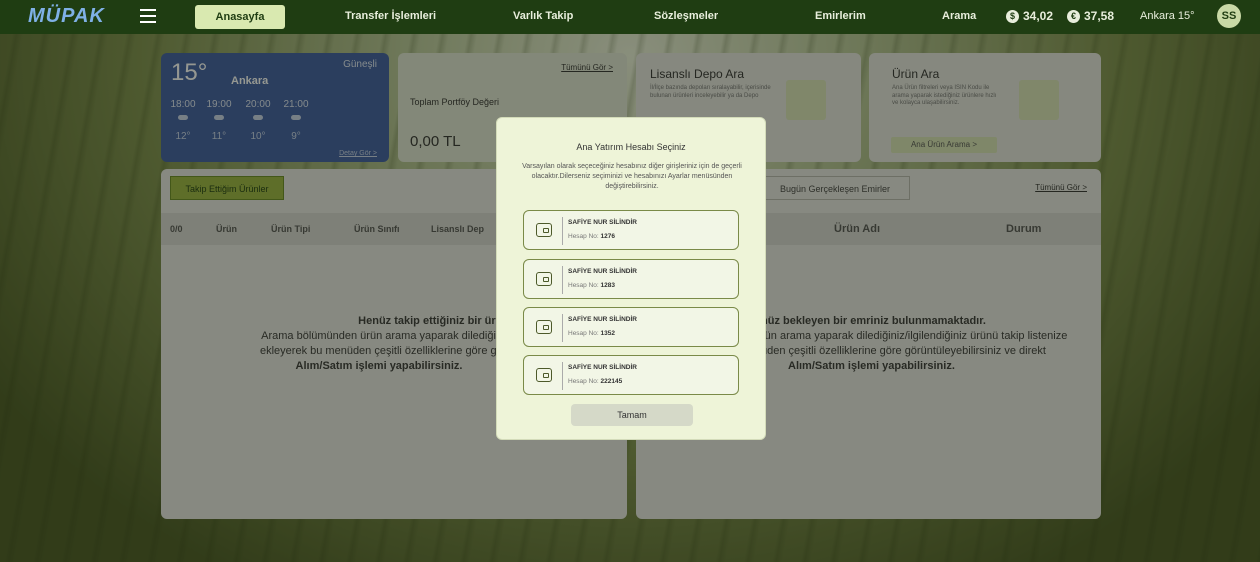 The width and height of the screenshot is (1260, 562). What do you see at coordinates (631, 327) in the screenshot?
I see `account-option: SAFİYE NUR SİLİNDİR Hesap No: 1352` at bounding box center [631, 327].